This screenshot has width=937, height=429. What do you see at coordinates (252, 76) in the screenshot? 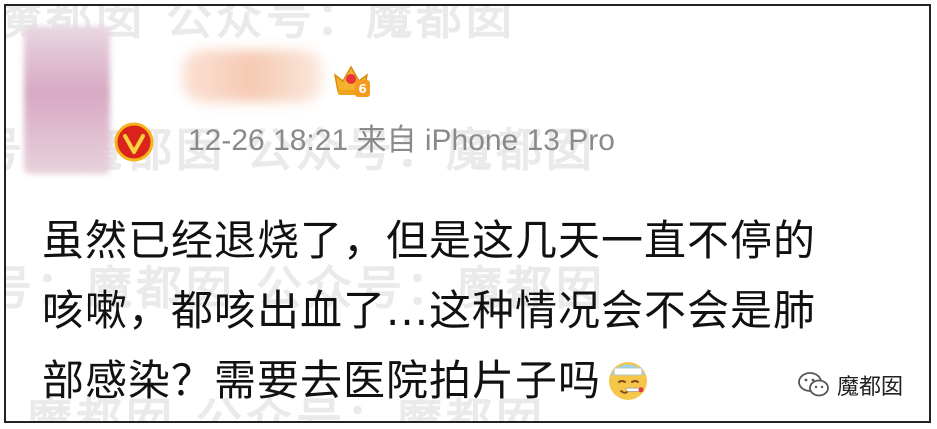
I see `username-blurred` at bounding box center [252, 76].